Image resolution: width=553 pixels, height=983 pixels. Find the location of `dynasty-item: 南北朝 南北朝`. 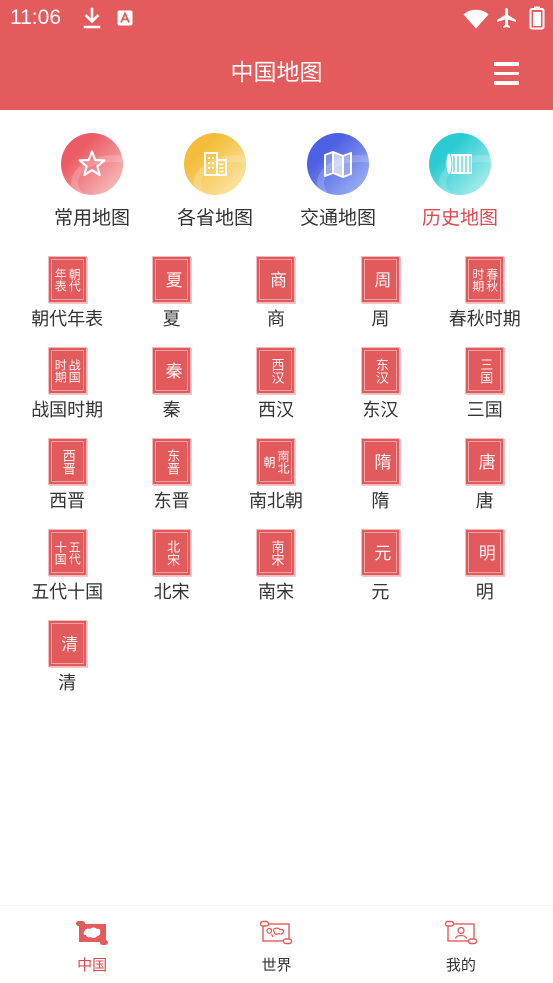

dynasty-item: 南北朝 南北朝 is located at coordinates (276, 484).